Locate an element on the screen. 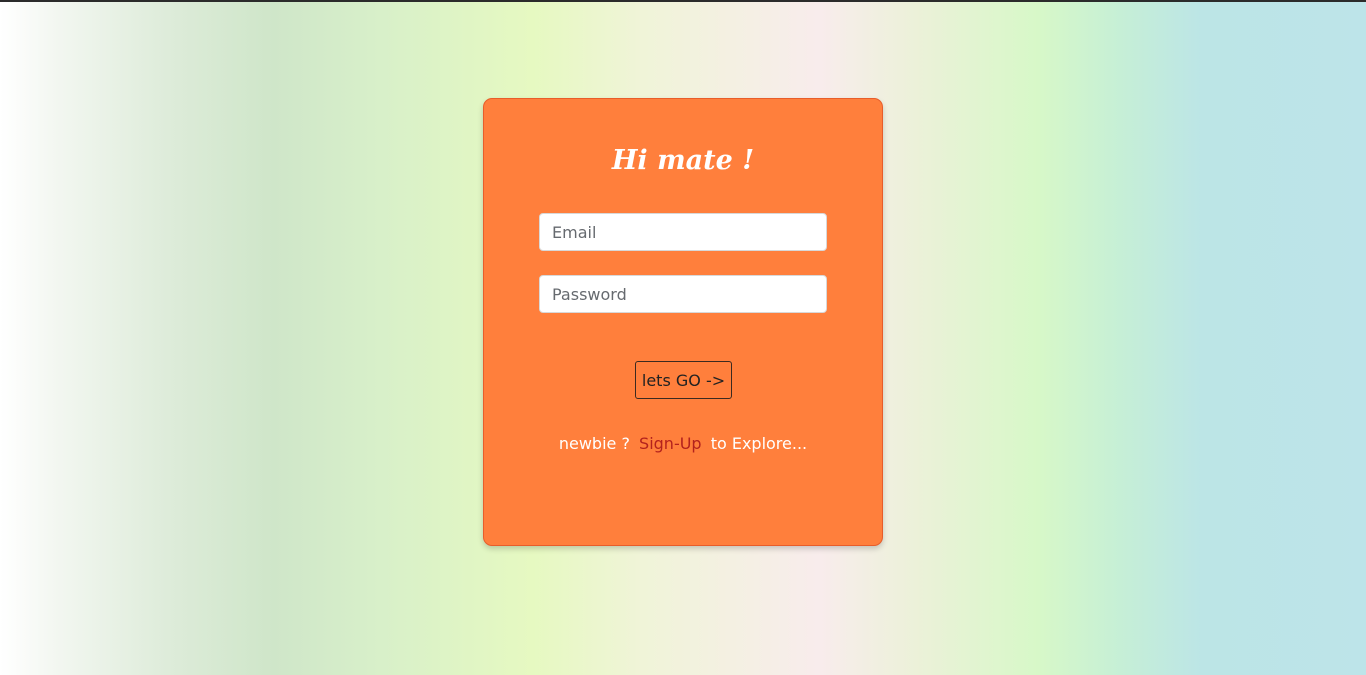 This screenshot has height=675, width=1366. email-input is located at coordinates (683, 232).